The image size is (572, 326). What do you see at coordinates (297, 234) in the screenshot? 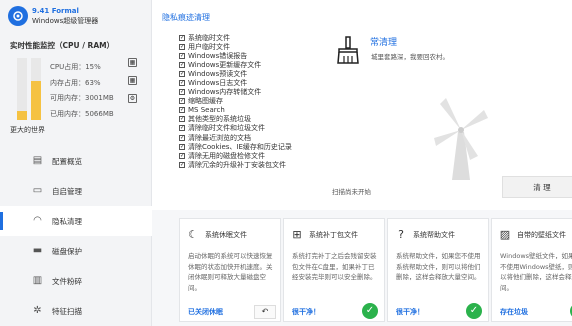
I see `patch-icon: ⊞` at bounding box center [297, 234].